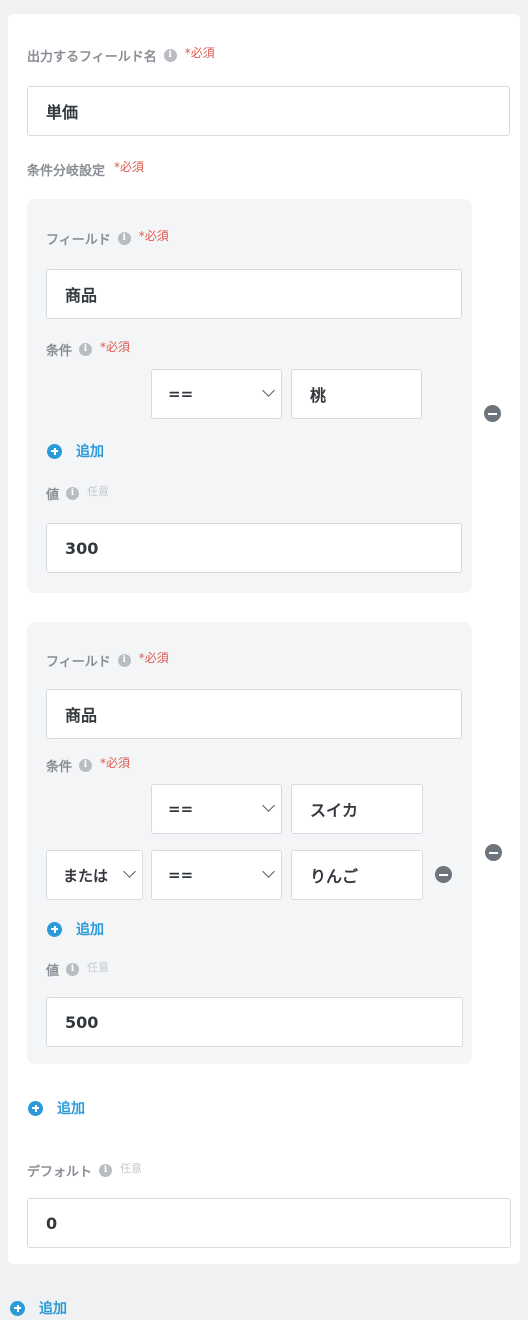  Describe the element at coordinates (86, 875) in the screenshot. I see `logic-value: または` at that location.